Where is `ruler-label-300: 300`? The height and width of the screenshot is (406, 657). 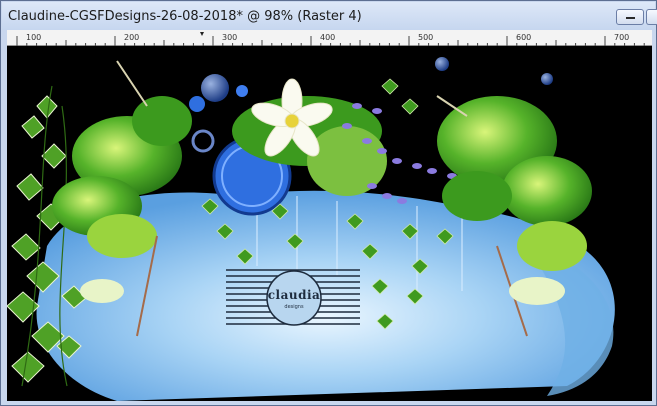 ruler-label-300: 300 is located at coordinates (229, 37).